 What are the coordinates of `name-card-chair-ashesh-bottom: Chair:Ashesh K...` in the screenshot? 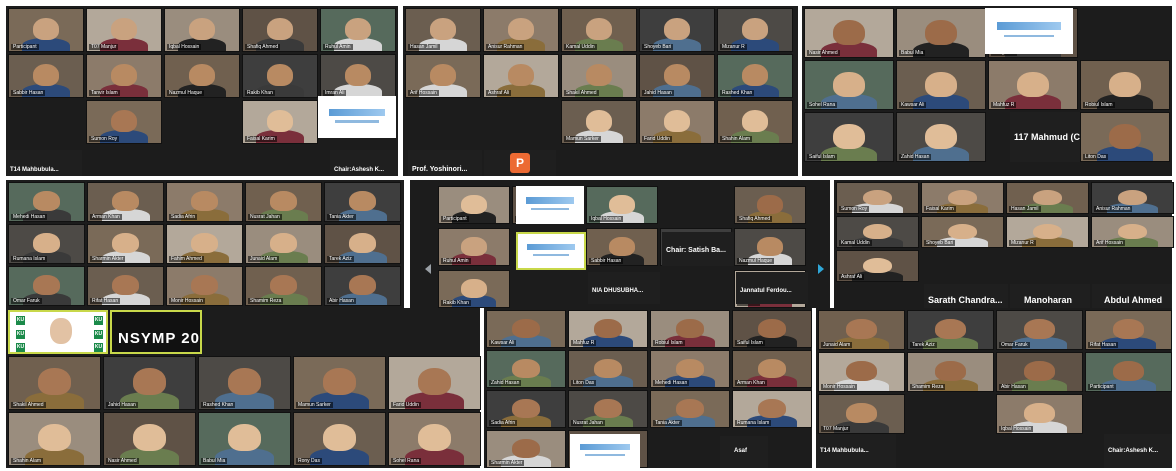 It's located at (1138, 451).